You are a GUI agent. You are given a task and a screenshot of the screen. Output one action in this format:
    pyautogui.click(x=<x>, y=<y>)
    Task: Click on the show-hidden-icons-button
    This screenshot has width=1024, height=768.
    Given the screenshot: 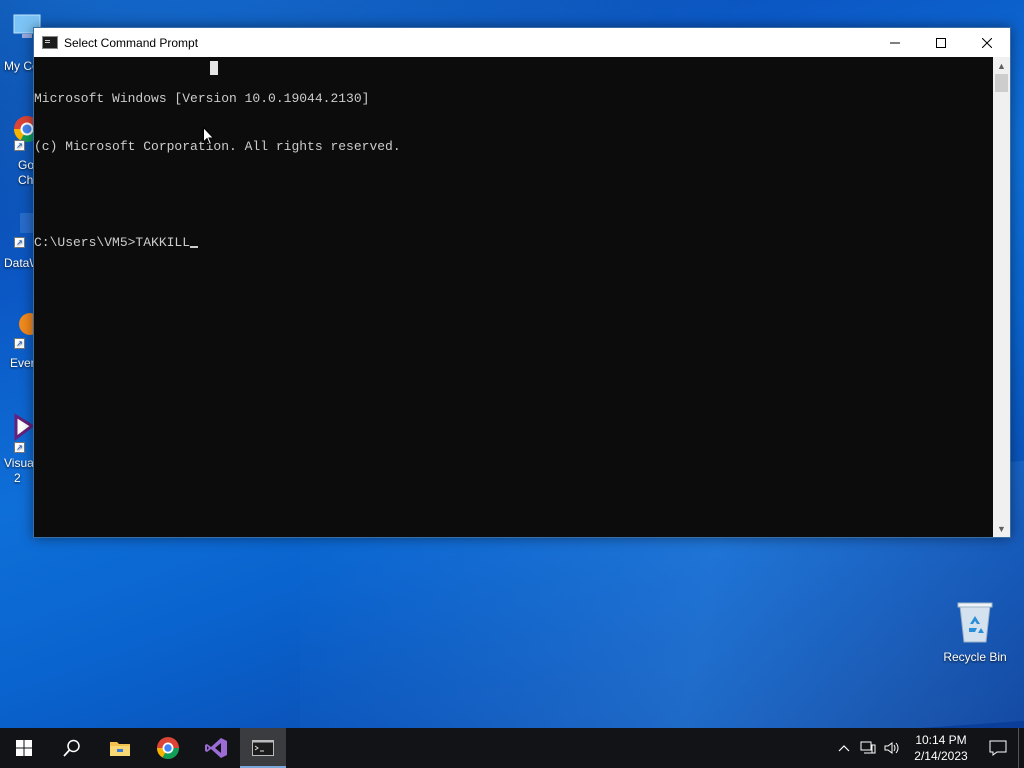 What is the action you would take?
    pyautogui.click(x=844, y=748)
    